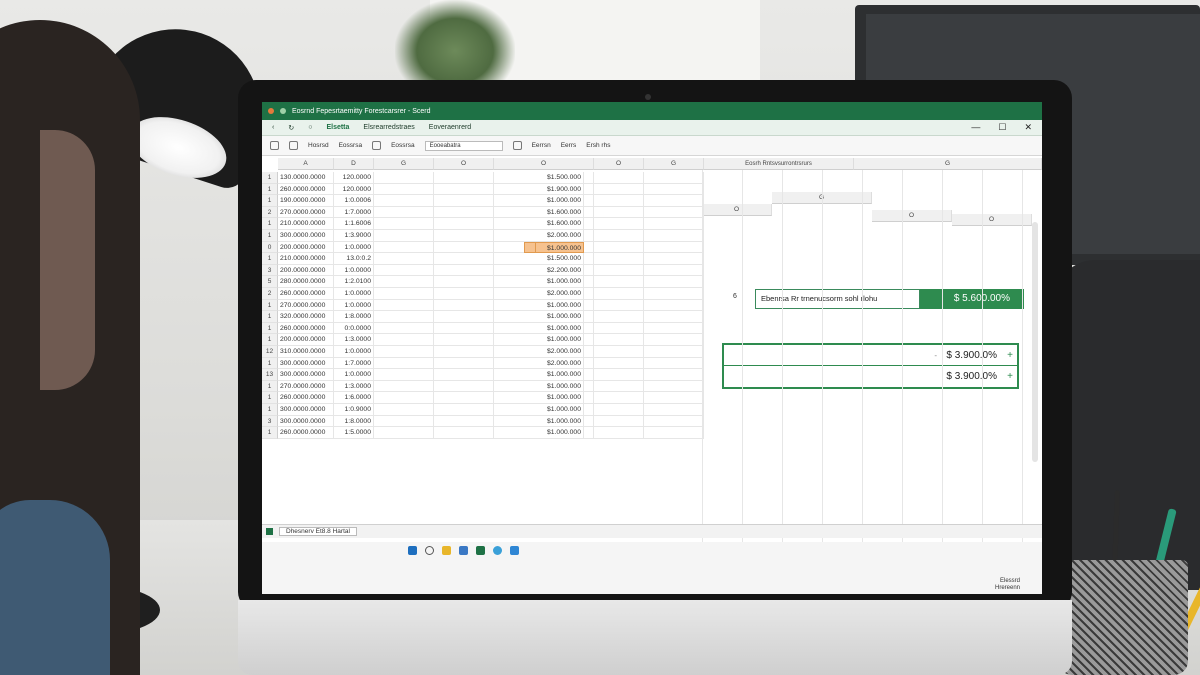 Image resolution: width=1200 pixels, height=675 pixels. Describe the element at coordinates (837, 299) in the screenshot. I see `summary-label-cell: Ebenrsa Rr trnenucsorm sohl rlohu` at that location.